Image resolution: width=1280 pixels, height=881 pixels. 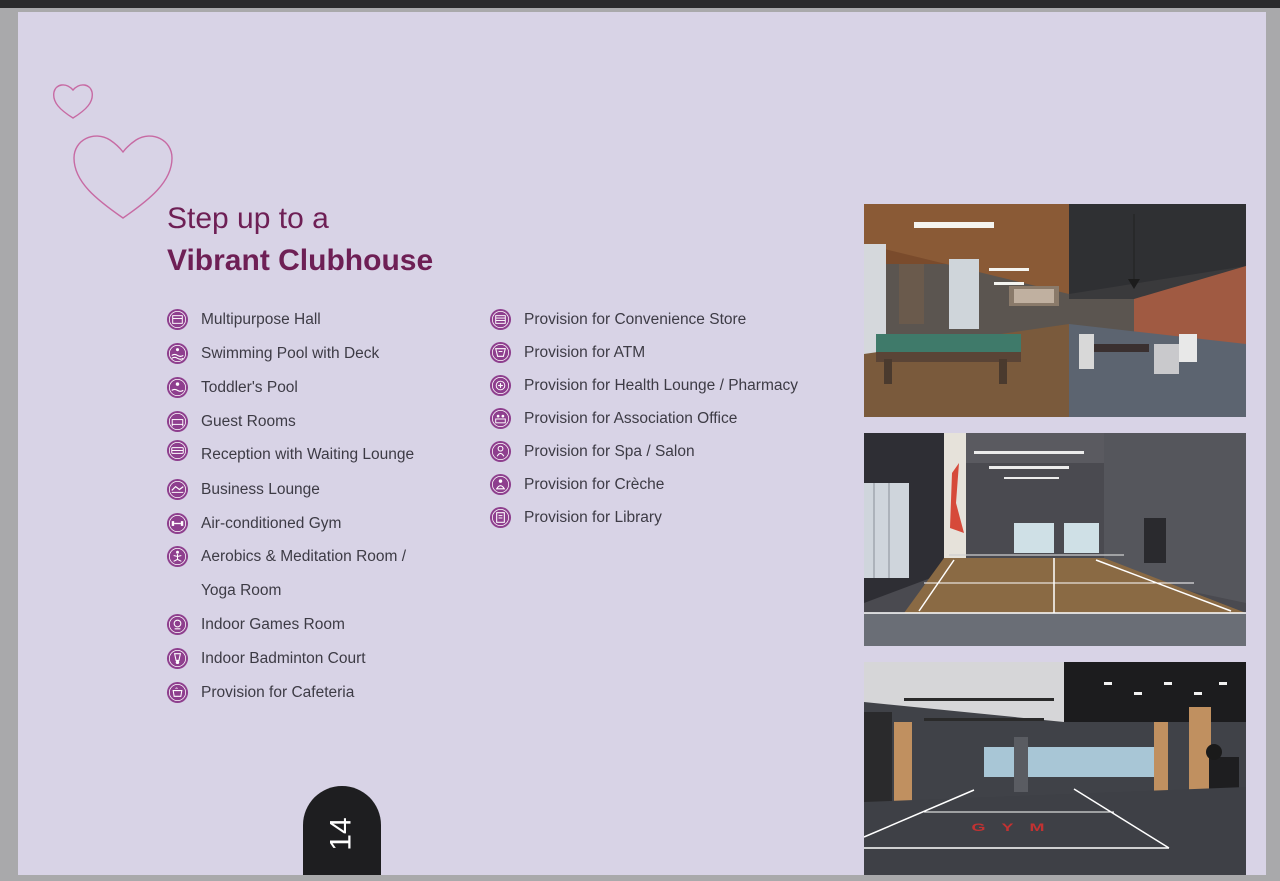 What do you see at coordinates (177, 624) in the screenshot?
I see `games-icon` at bounding box center [177, 624].